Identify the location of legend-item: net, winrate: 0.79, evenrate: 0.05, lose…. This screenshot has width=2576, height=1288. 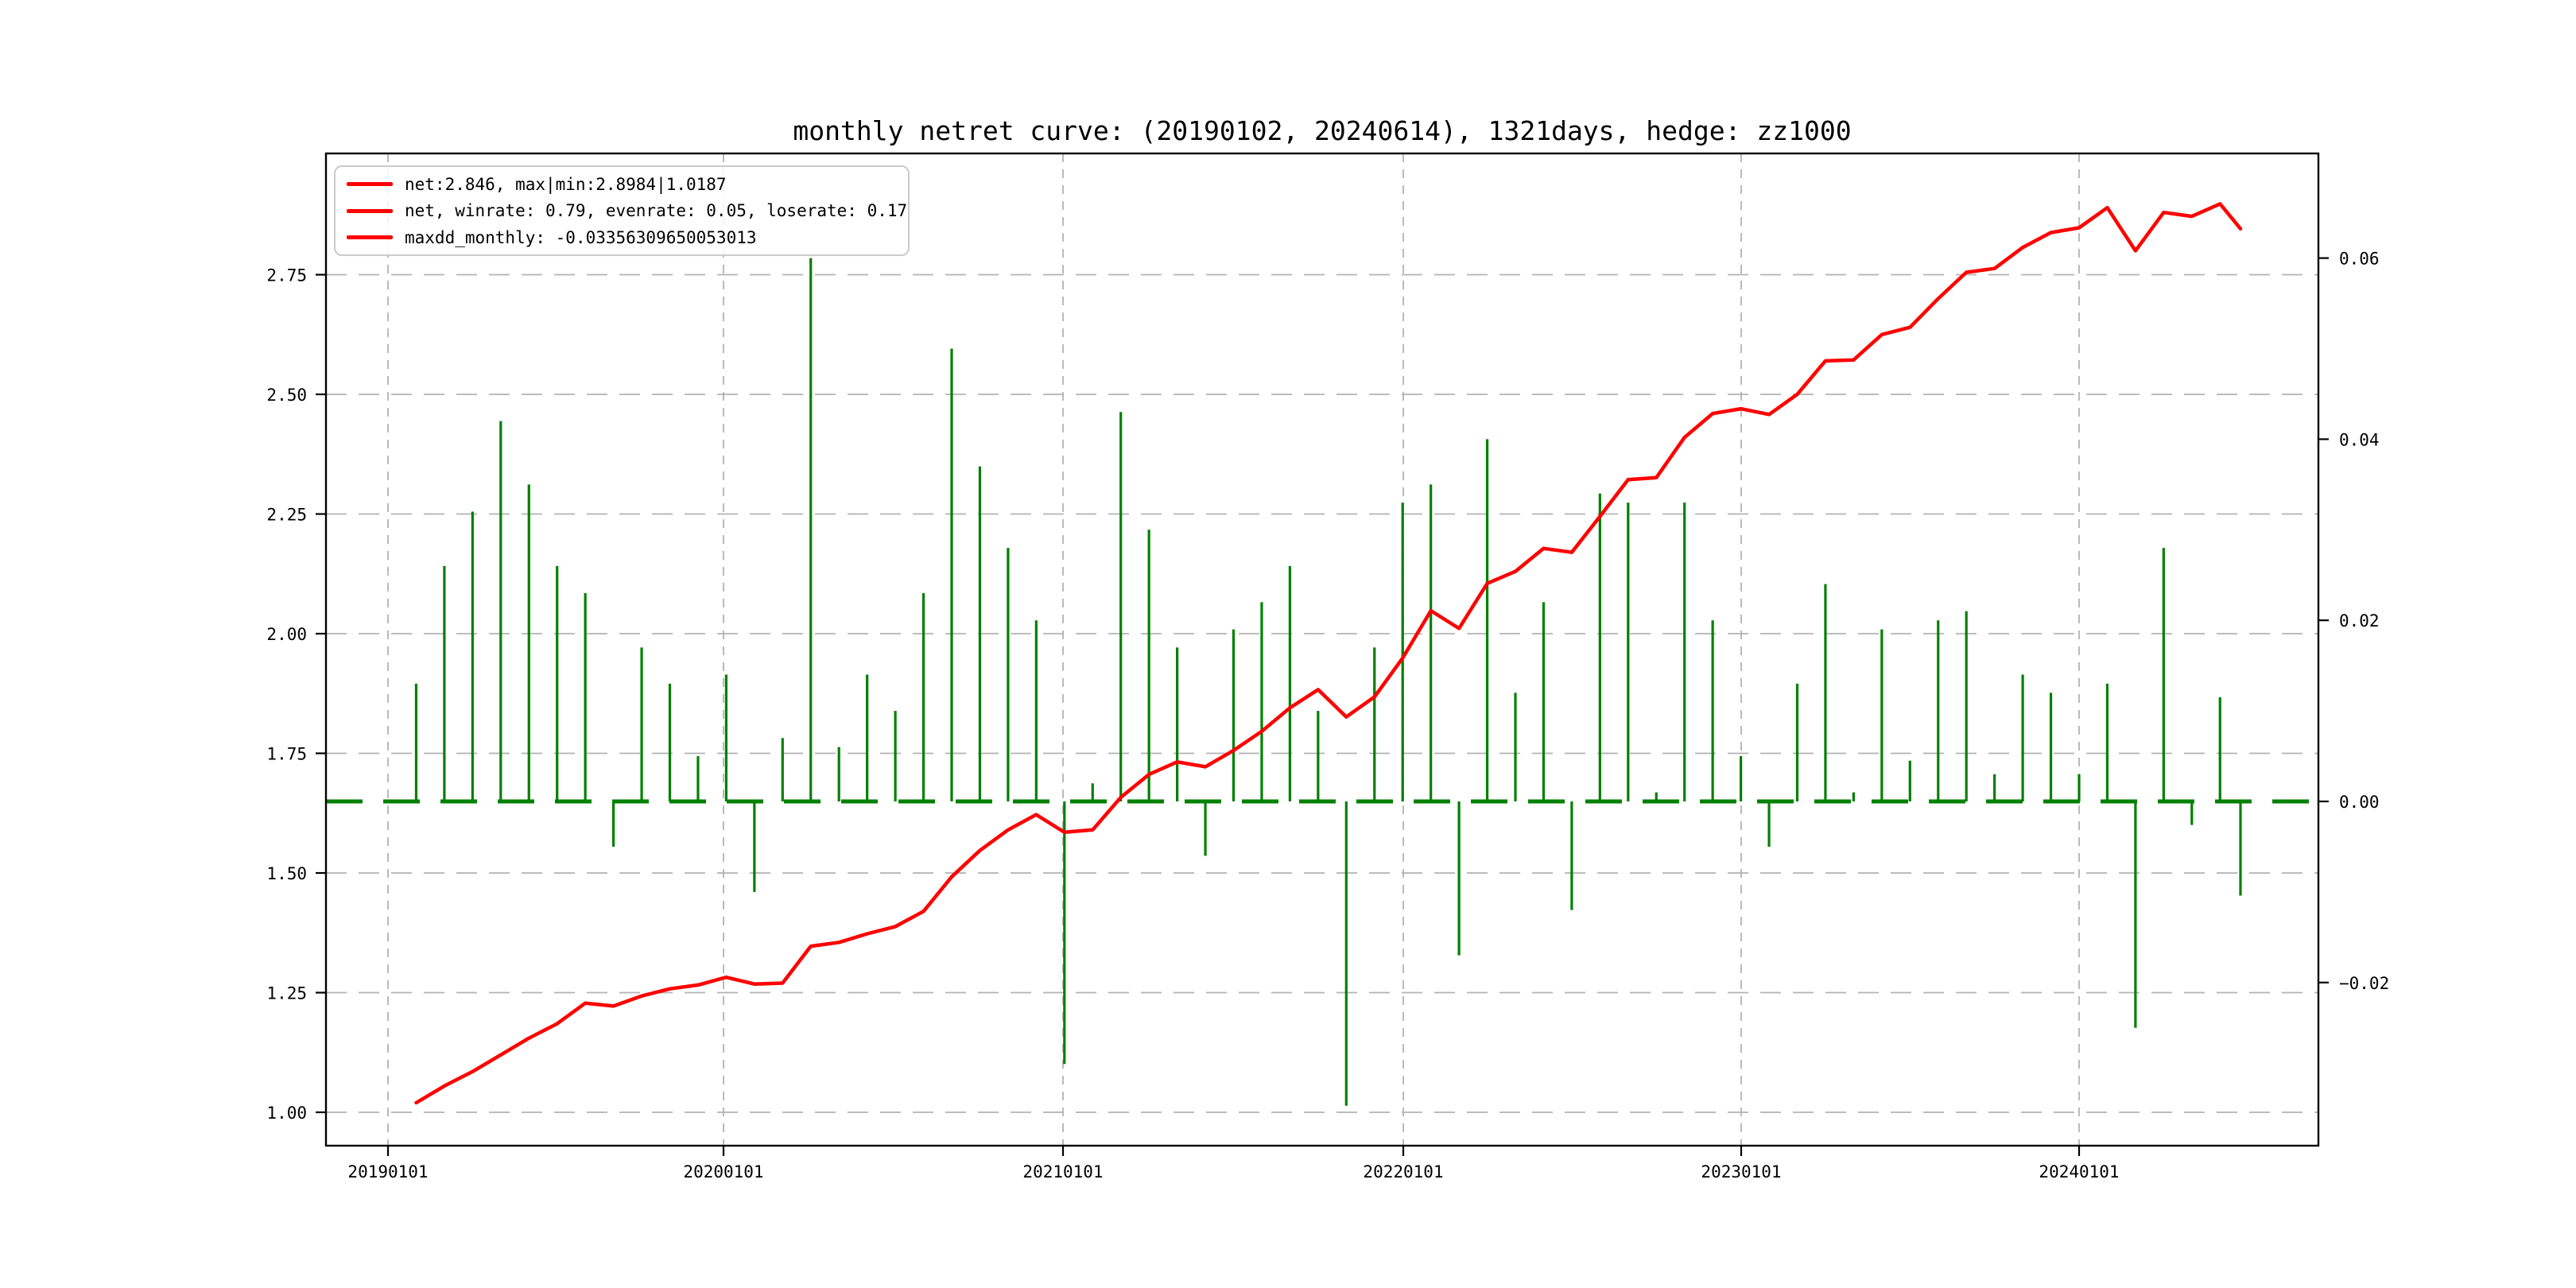
(627, 210).